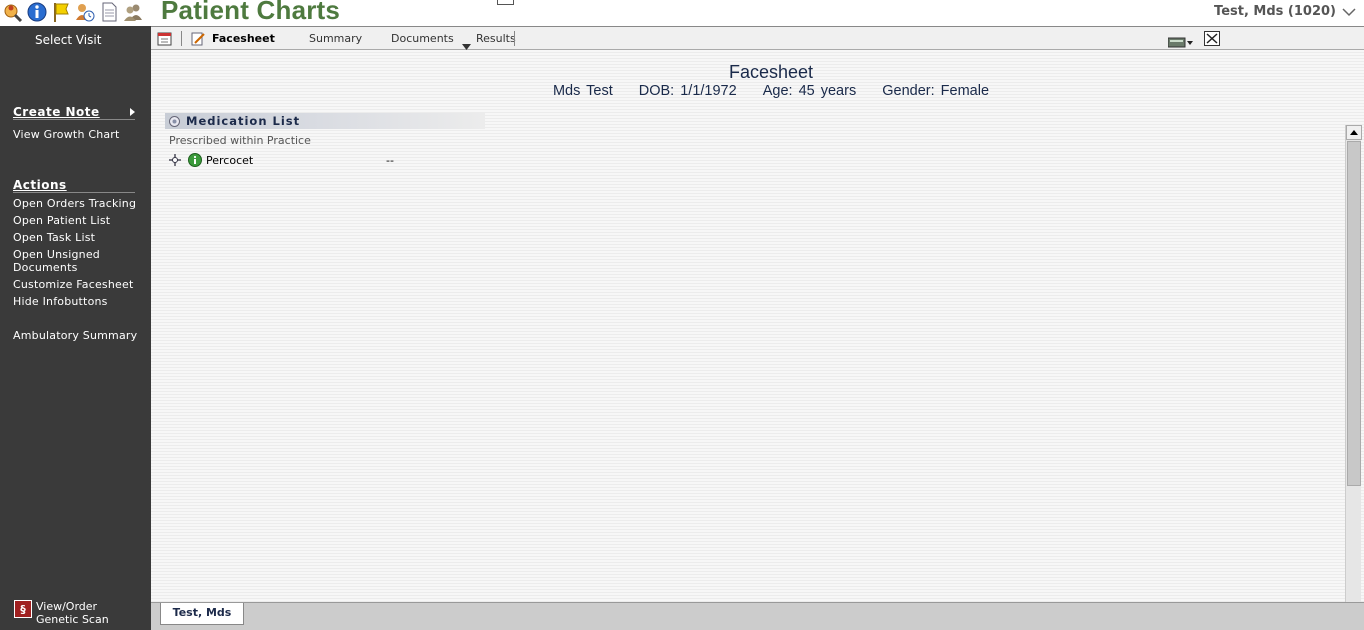  I want to click on genetic-scan-label: View/Order Genetic Scan, so click(72, 613).